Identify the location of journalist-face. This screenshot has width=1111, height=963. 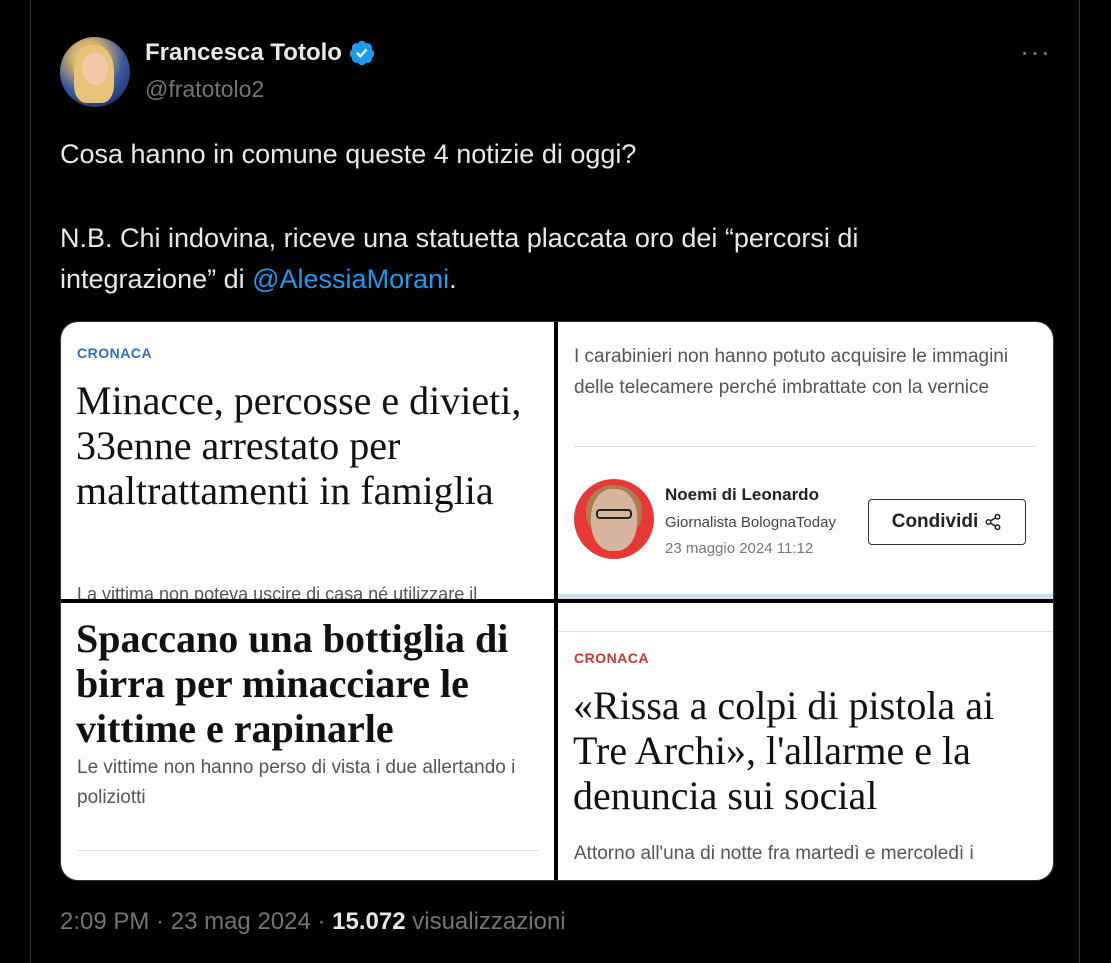
(614, 520).